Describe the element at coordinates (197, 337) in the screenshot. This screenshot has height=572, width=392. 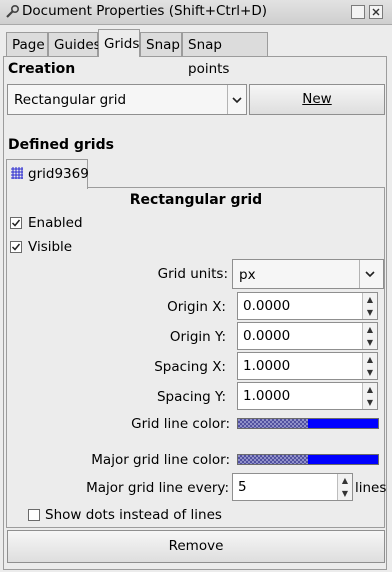
I see `origin-y-label: Origin Y:` at that location.